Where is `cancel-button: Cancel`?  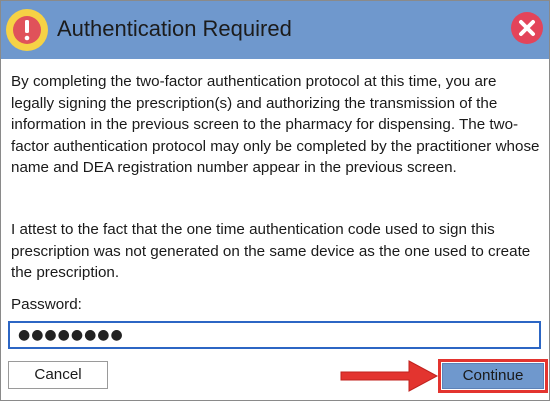
cancel-button: Cancel is located at coordinates (58, 375).